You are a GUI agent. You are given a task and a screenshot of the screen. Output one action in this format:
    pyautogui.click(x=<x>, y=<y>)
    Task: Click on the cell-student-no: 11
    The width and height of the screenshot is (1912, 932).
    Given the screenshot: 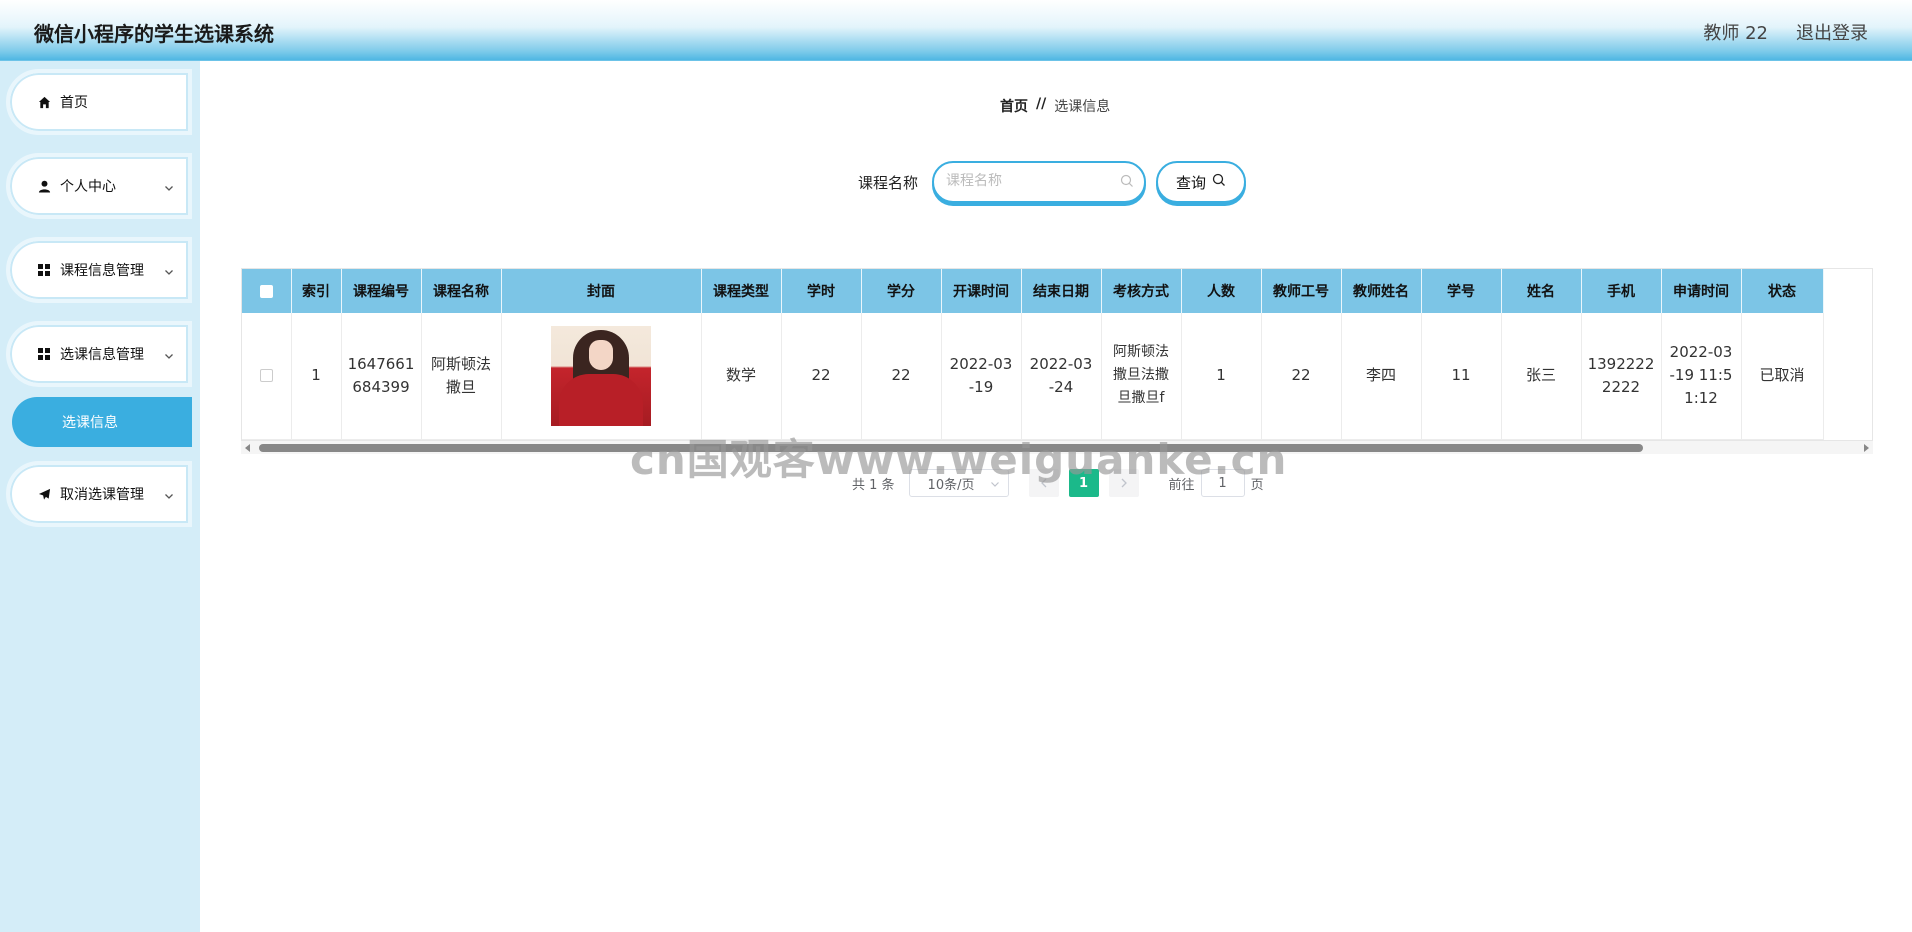 What is the action you would take?
    pyautogui.click(x=1461, y=376)
    